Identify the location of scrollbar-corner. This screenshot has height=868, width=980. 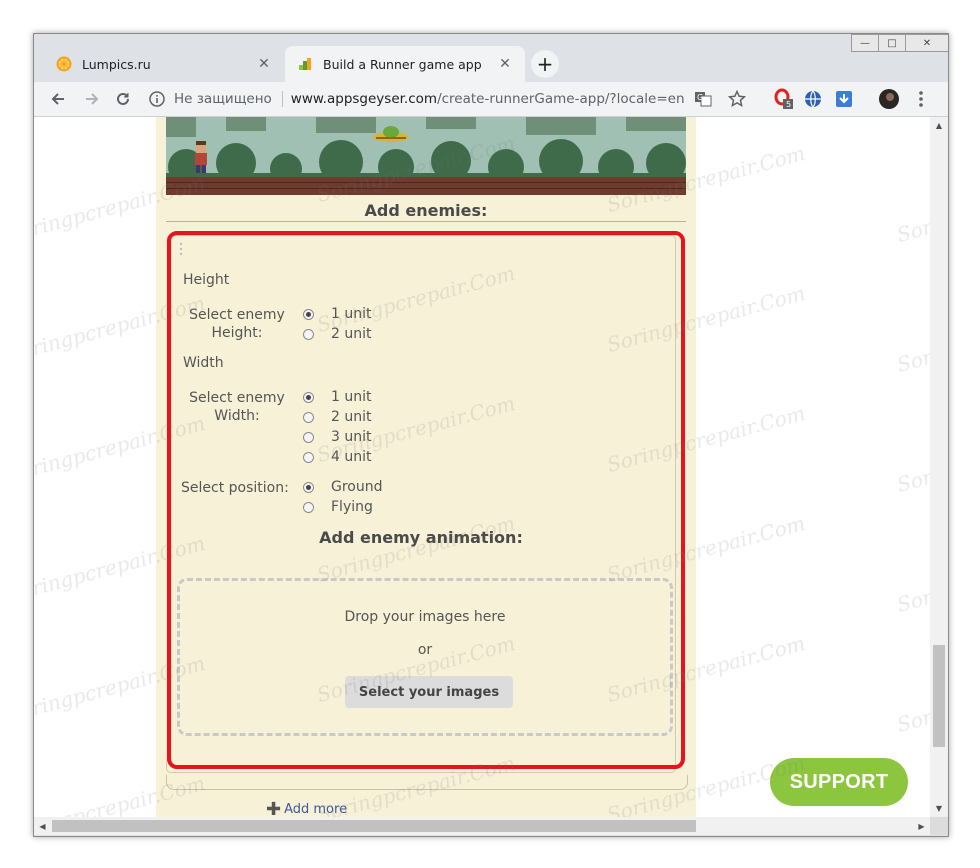
(939, 826).